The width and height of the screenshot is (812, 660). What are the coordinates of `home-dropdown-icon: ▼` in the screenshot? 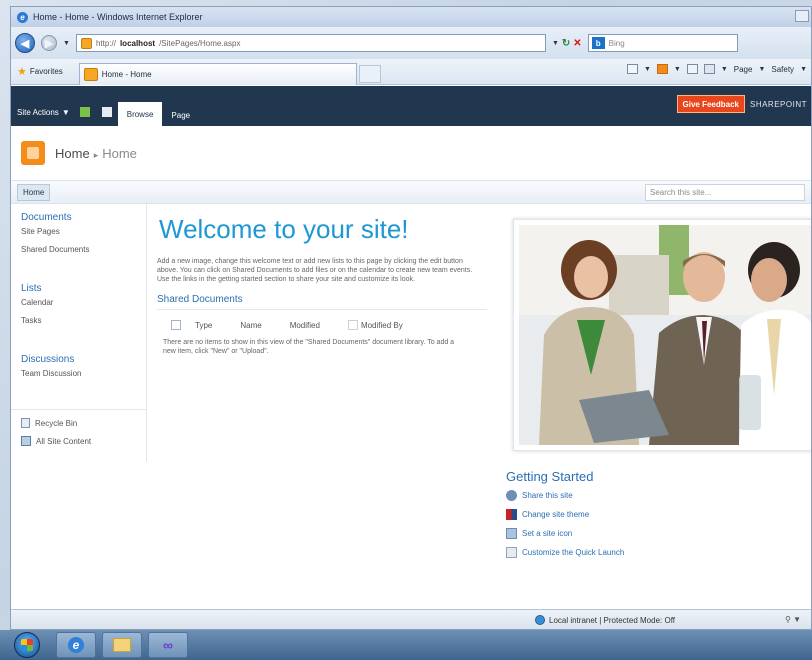 It's located at (647, 69).